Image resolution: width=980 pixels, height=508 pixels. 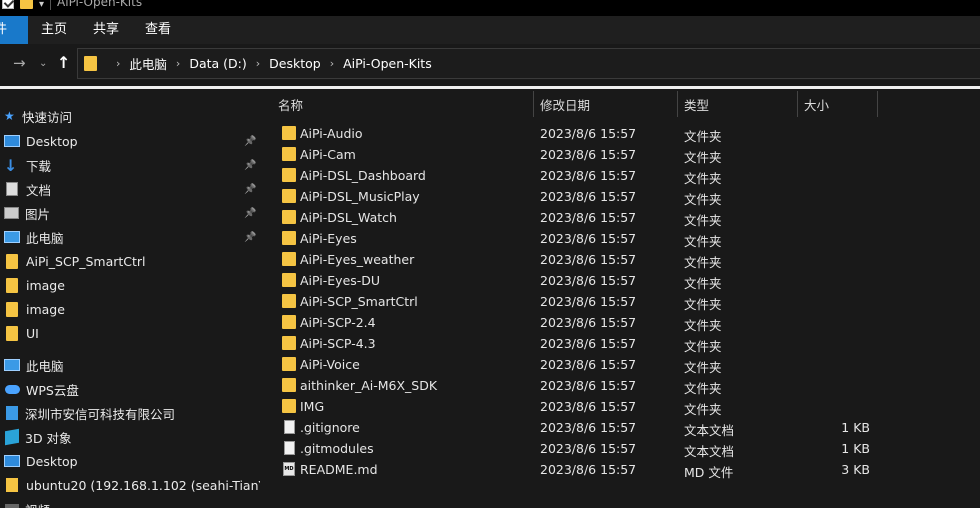 I want to click on breadcrumb-data-drive: Data (D:), so click(x=217, y=63).